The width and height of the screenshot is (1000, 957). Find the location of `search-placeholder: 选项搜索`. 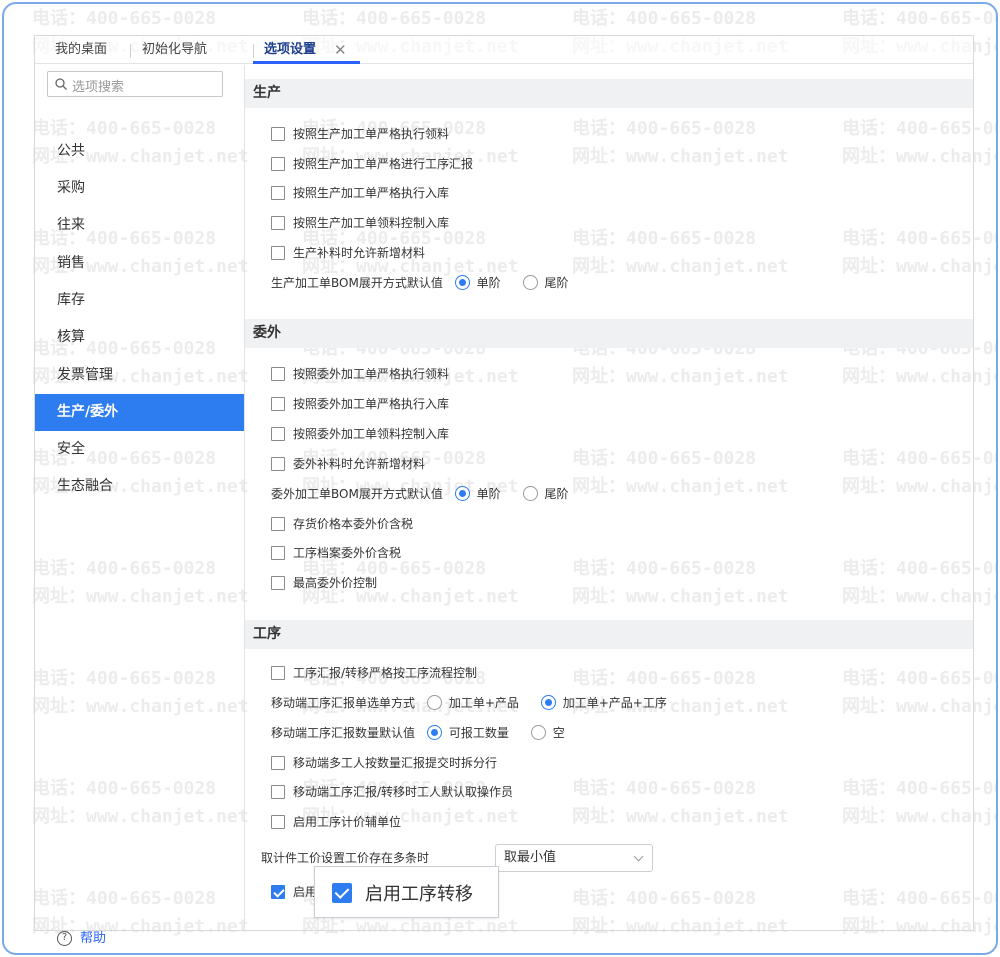

search-placeholder: 选项搜索 is located at coordinates (98, 87).